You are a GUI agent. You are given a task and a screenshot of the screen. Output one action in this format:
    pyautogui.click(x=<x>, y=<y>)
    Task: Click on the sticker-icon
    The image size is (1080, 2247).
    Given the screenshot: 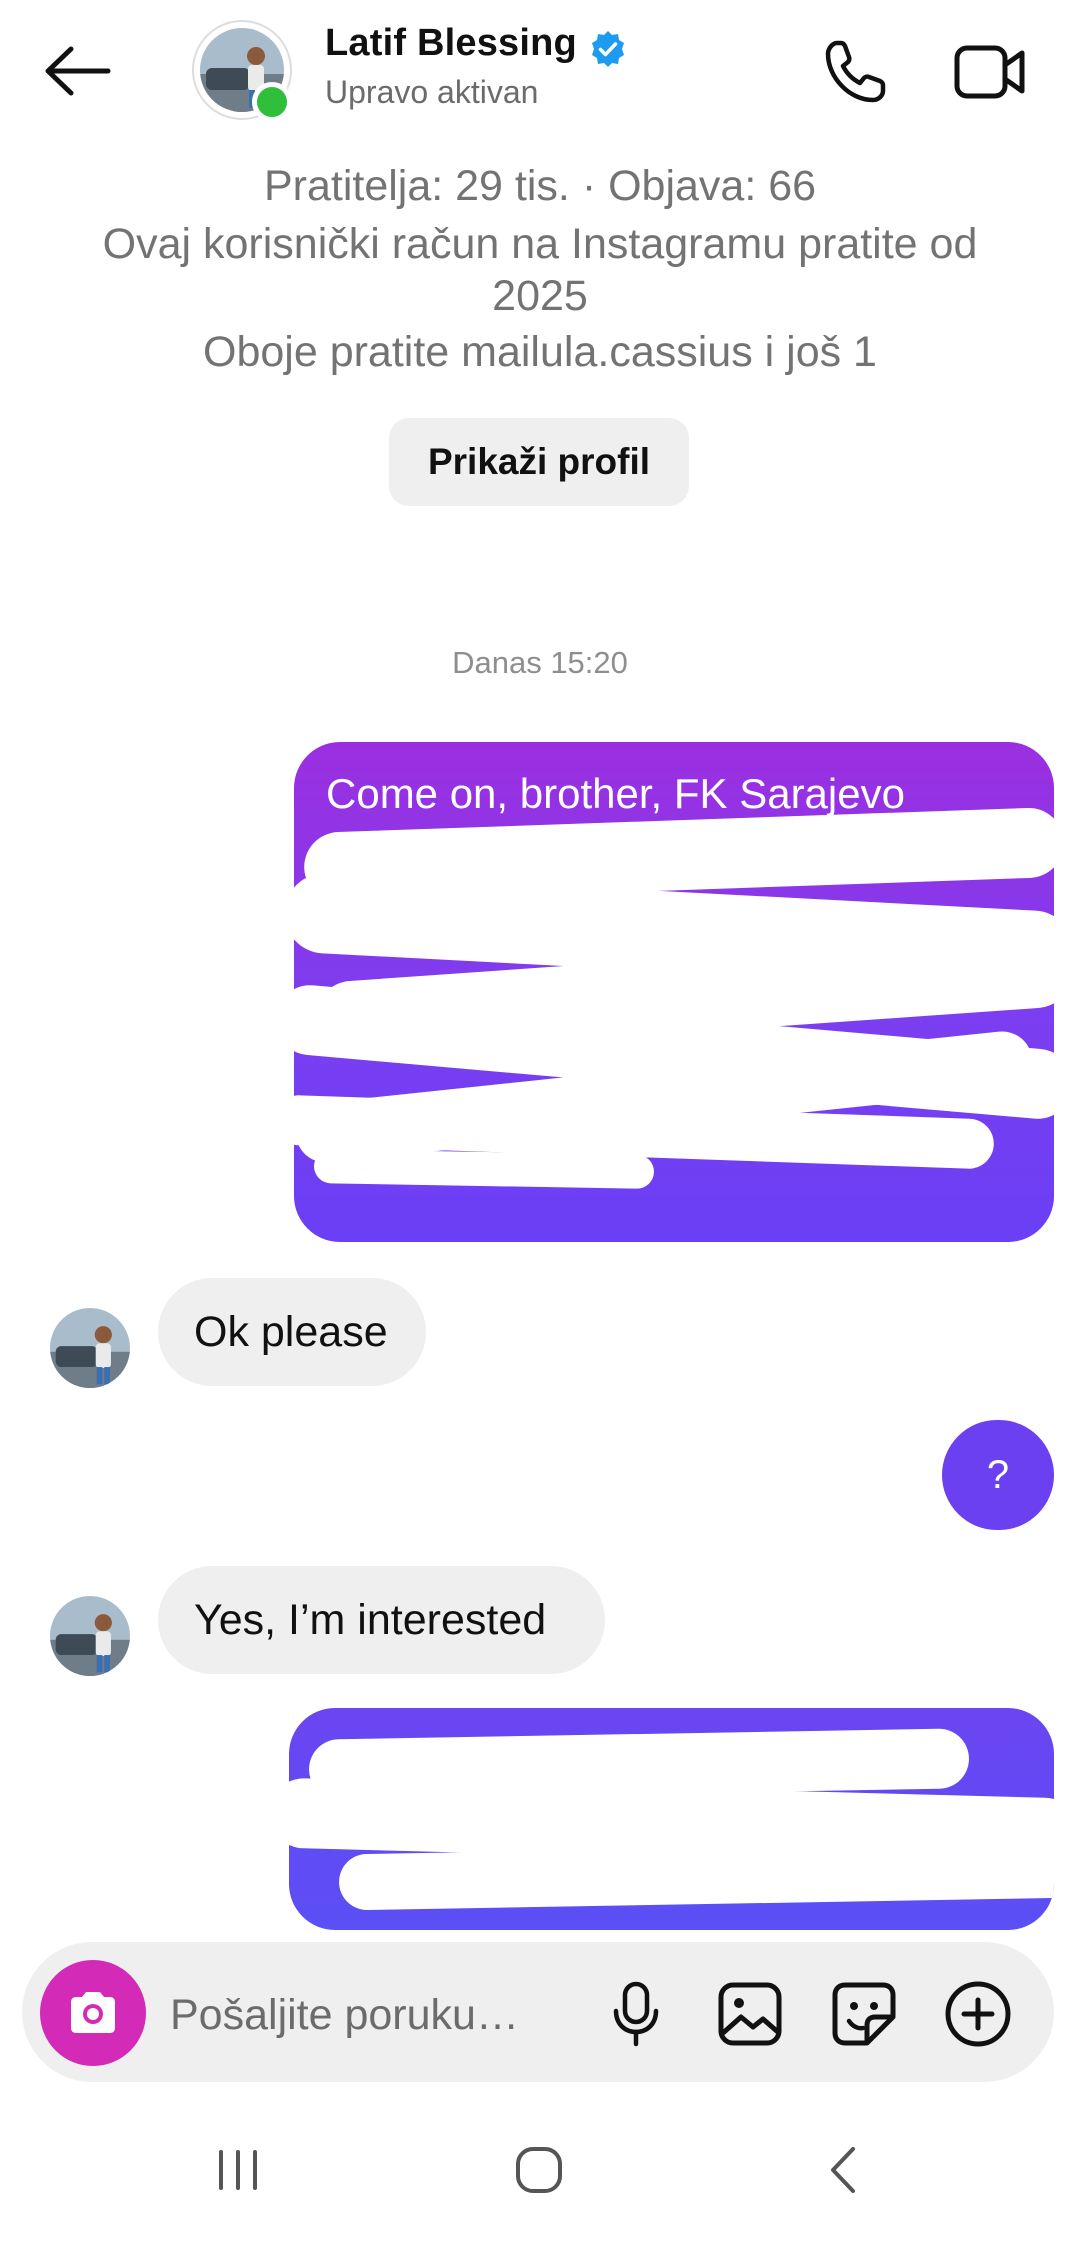 What is the action you would take?
    pyautogui.click(x=864, y=2014)
    